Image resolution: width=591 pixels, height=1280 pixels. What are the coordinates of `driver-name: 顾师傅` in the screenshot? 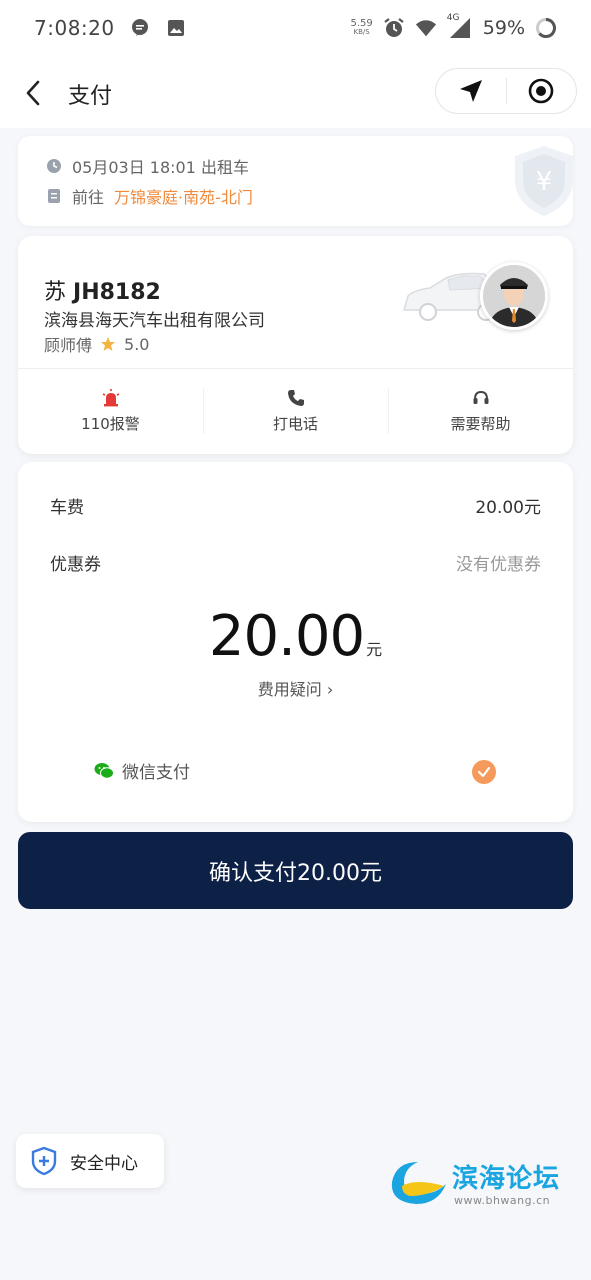 It's located at (68, 345).